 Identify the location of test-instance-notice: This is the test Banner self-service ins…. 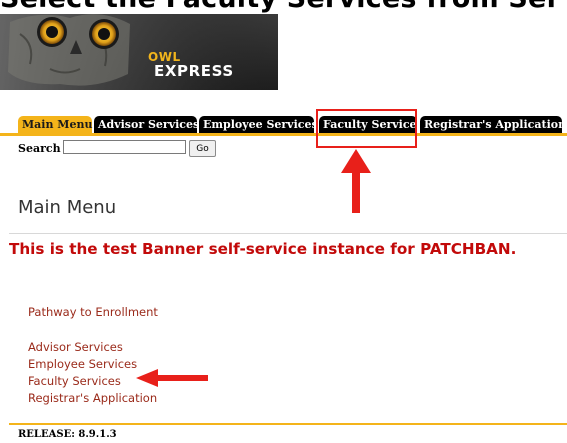
(263, 249).